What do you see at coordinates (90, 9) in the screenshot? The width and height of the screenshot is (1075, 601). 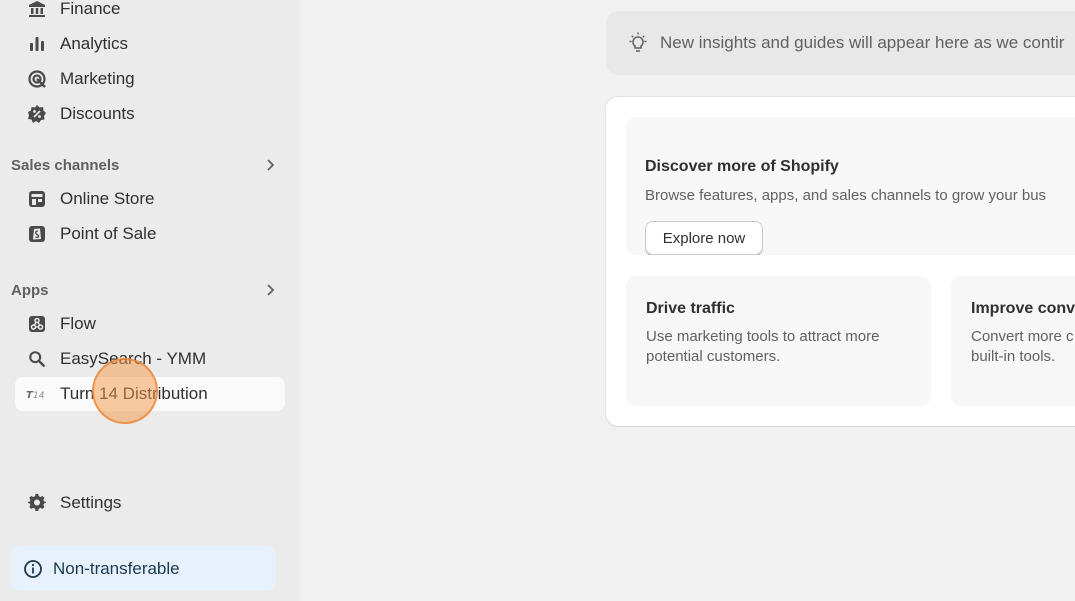 I see `sidebar-item-label: Finance` at bounding box center [90, 9].